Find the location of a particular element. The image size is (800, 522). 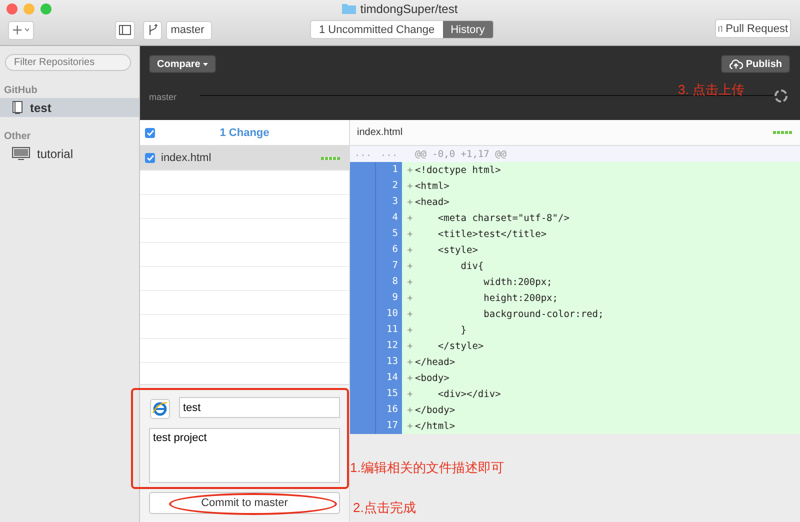

group-heading: Other is located at coordinates (17, 137).